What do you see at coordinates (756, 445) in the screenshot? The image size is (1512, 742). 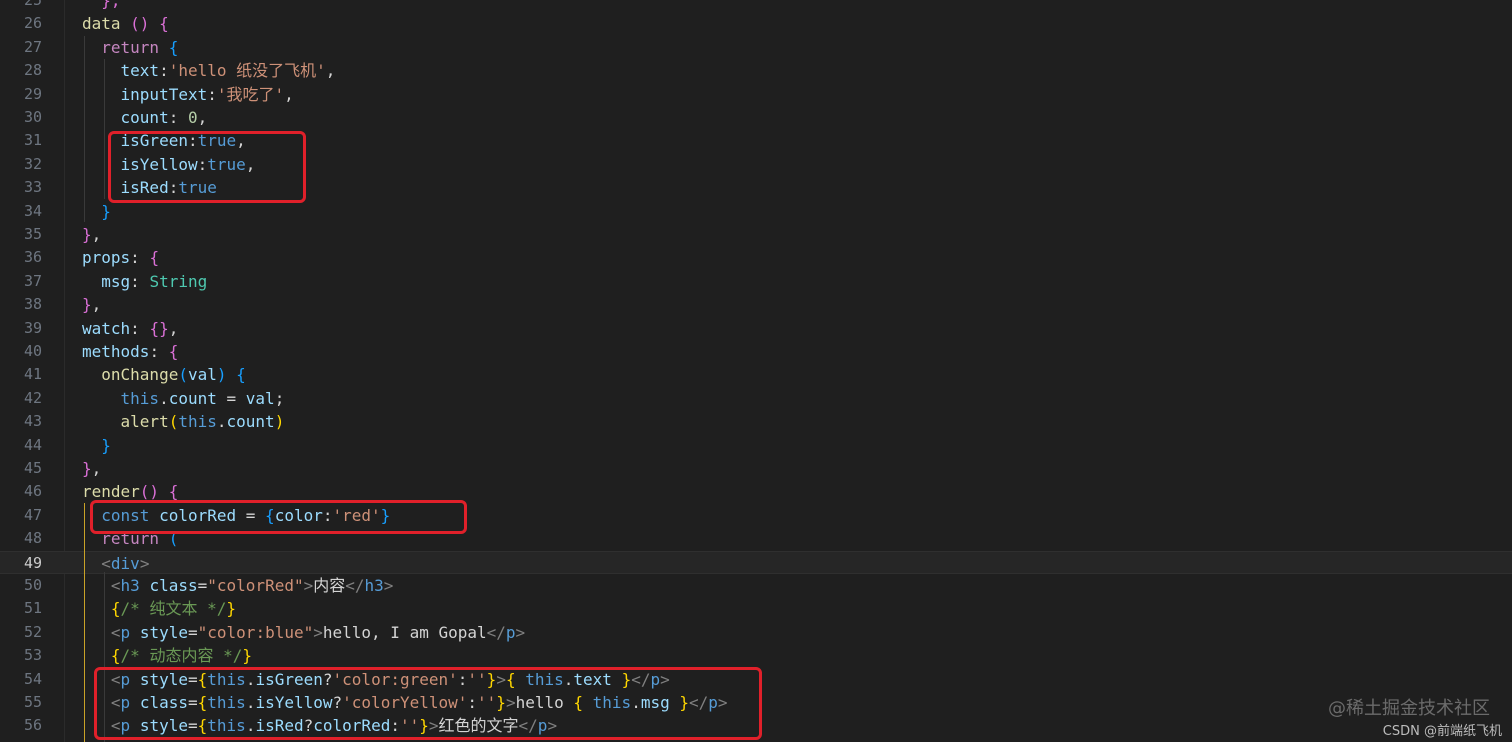 I see `code-line: 44 }` at bounding box center [756, 445].